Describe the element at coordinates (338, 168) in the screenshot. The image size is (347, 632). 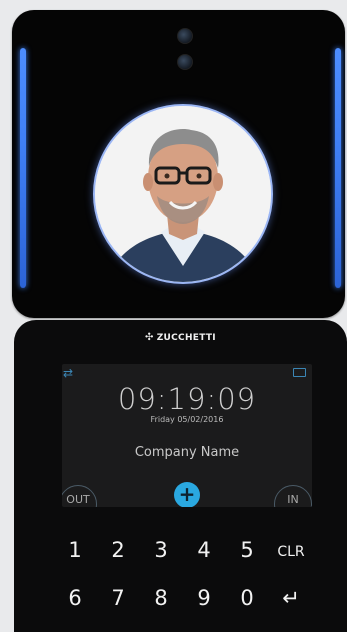
I see `right-led-strip` at that location.